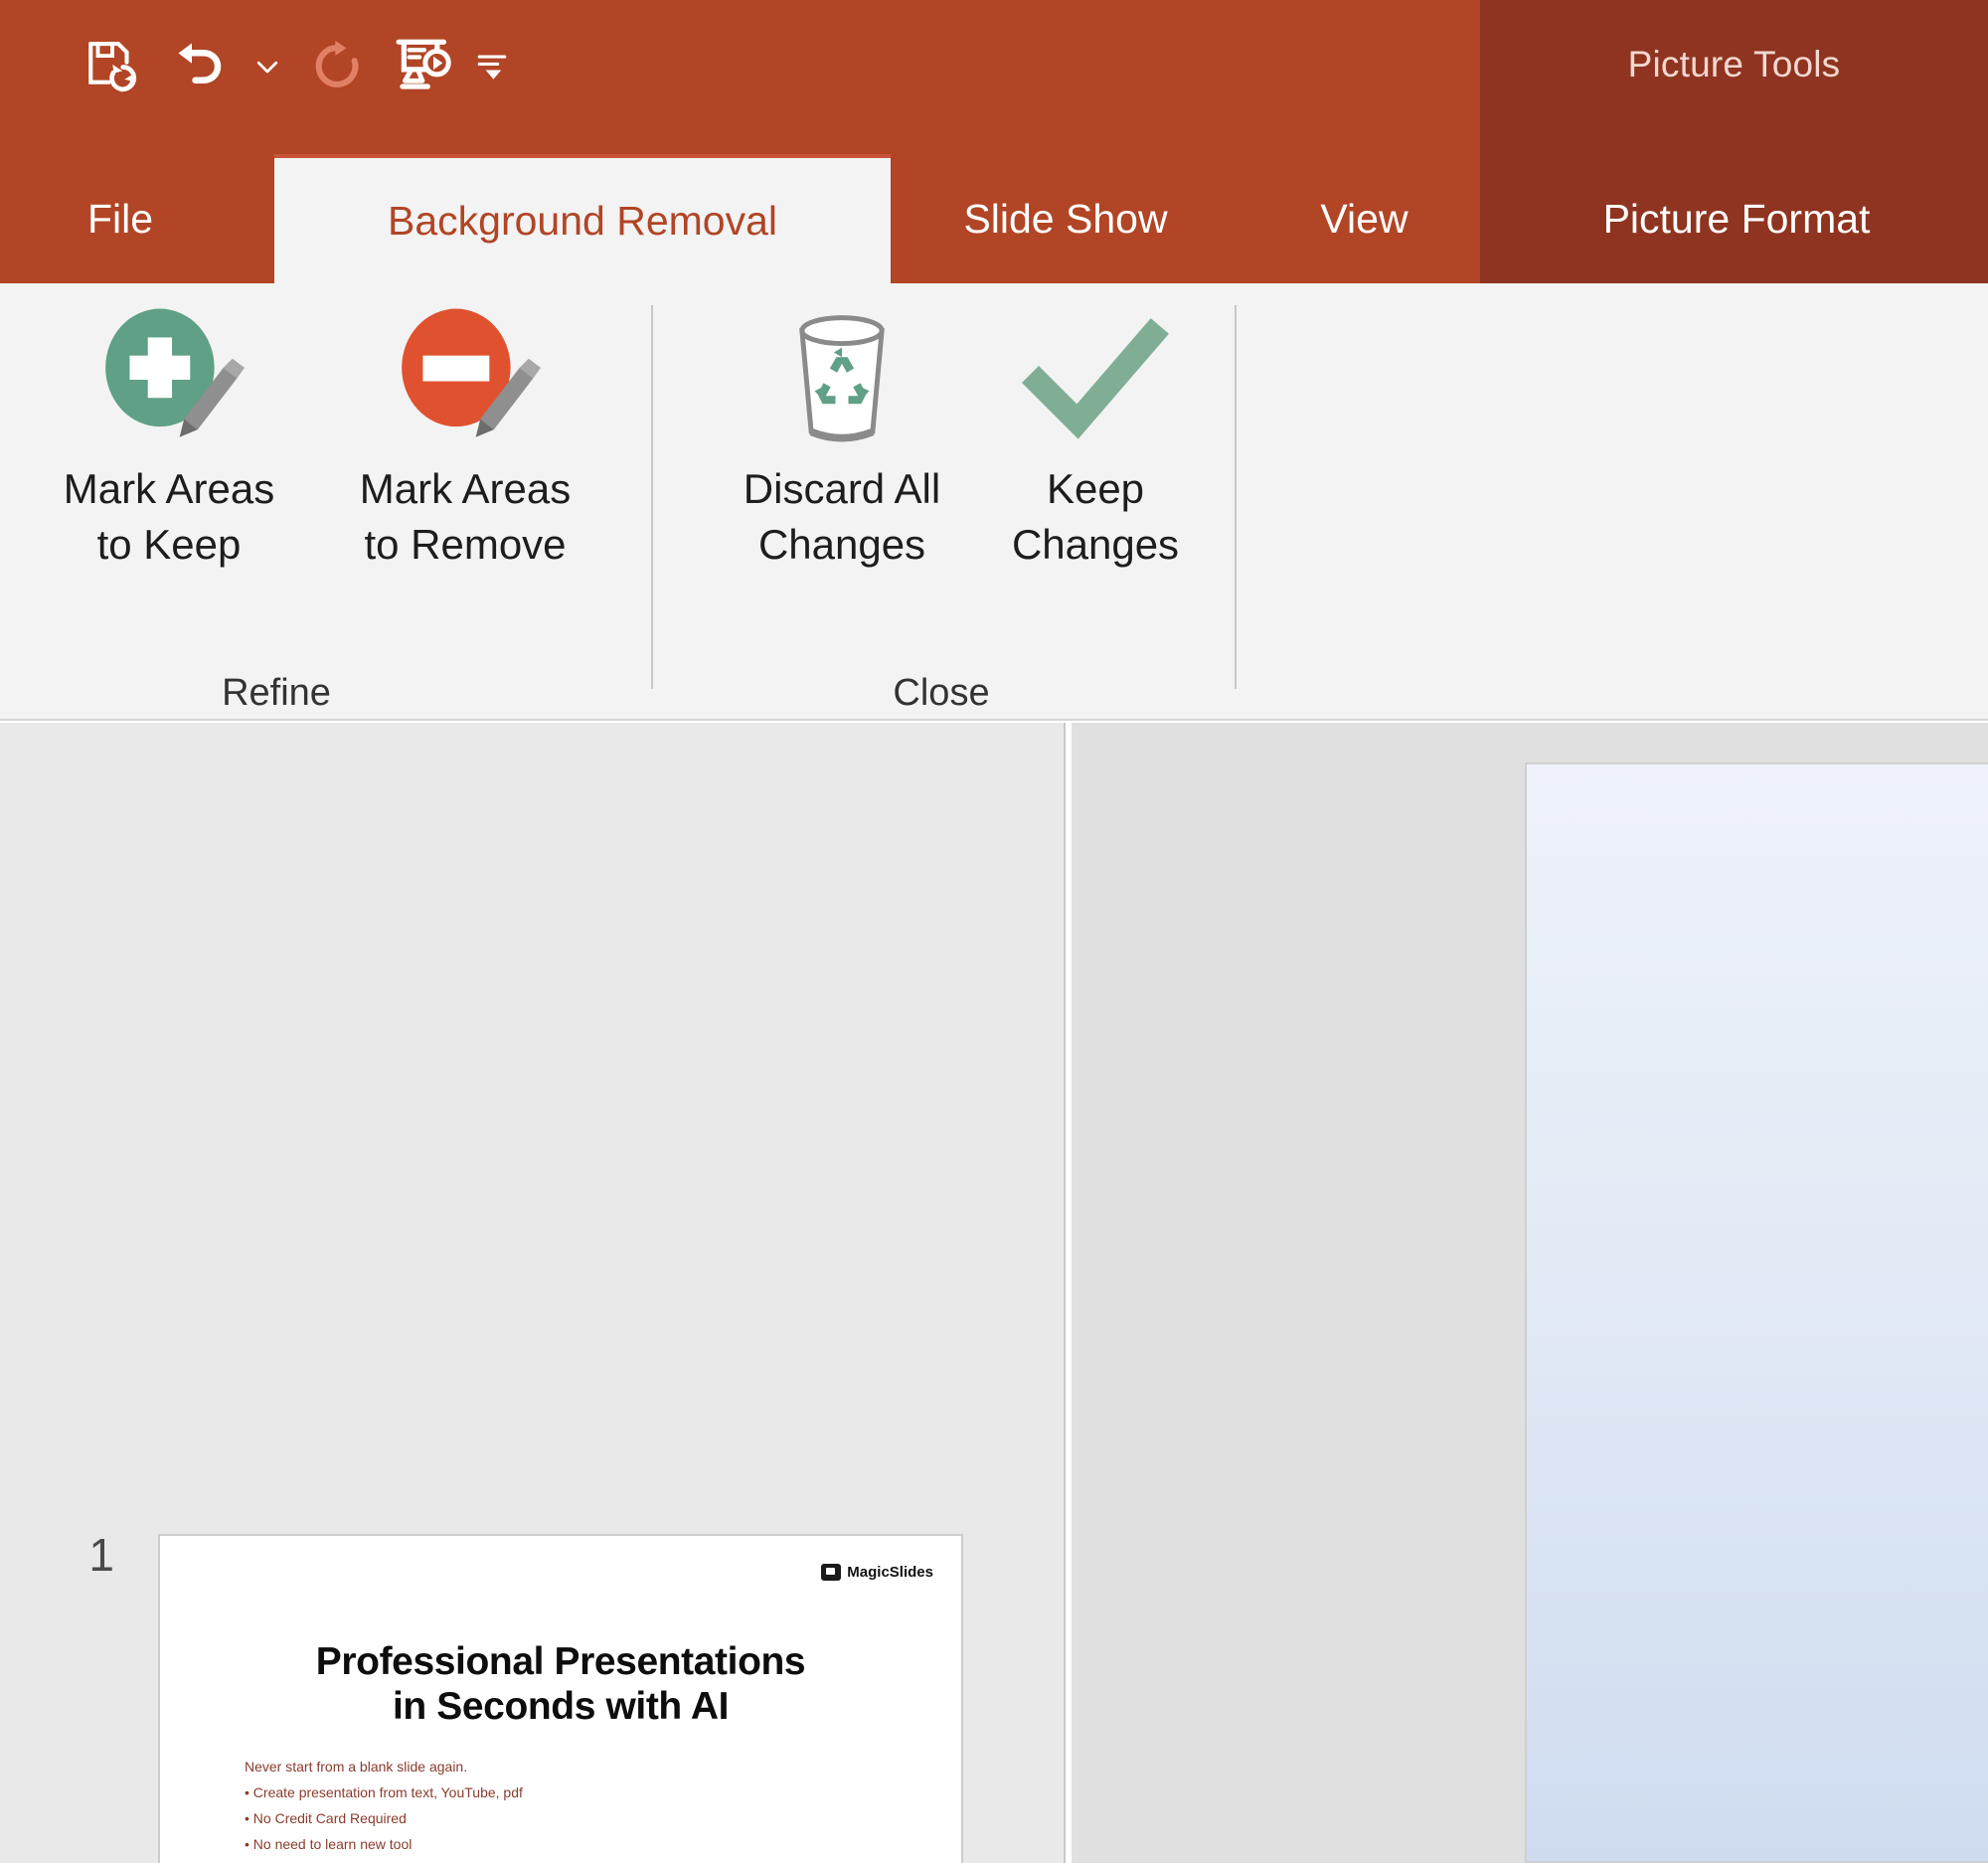  What do you see at coordinates (1236, 497) in the screenshot?
I see `group-divider-close` at bounding box center [1236, 497].